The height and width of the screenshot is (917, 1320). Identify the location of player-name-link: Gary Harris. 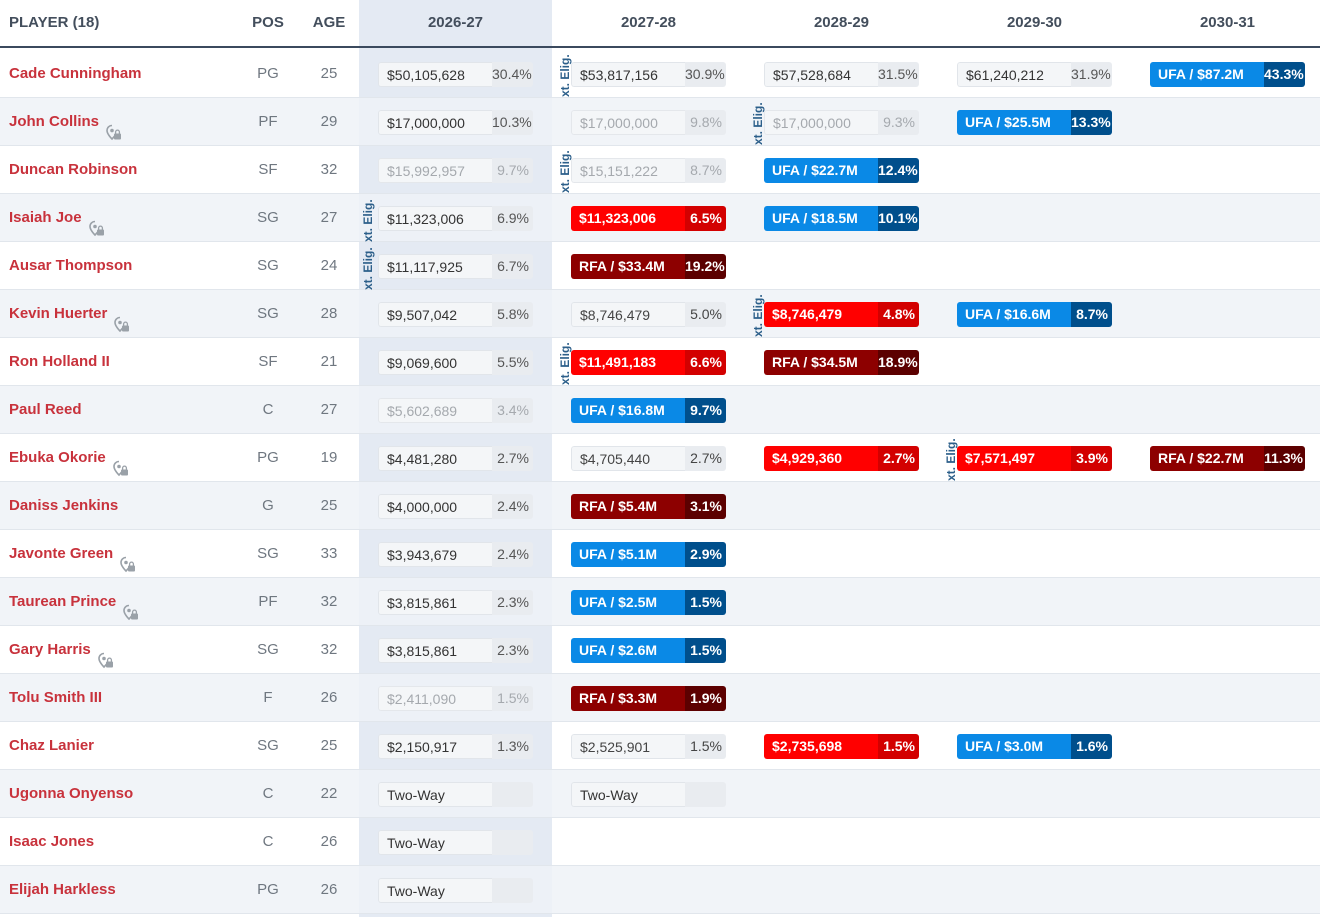
(61, 649).